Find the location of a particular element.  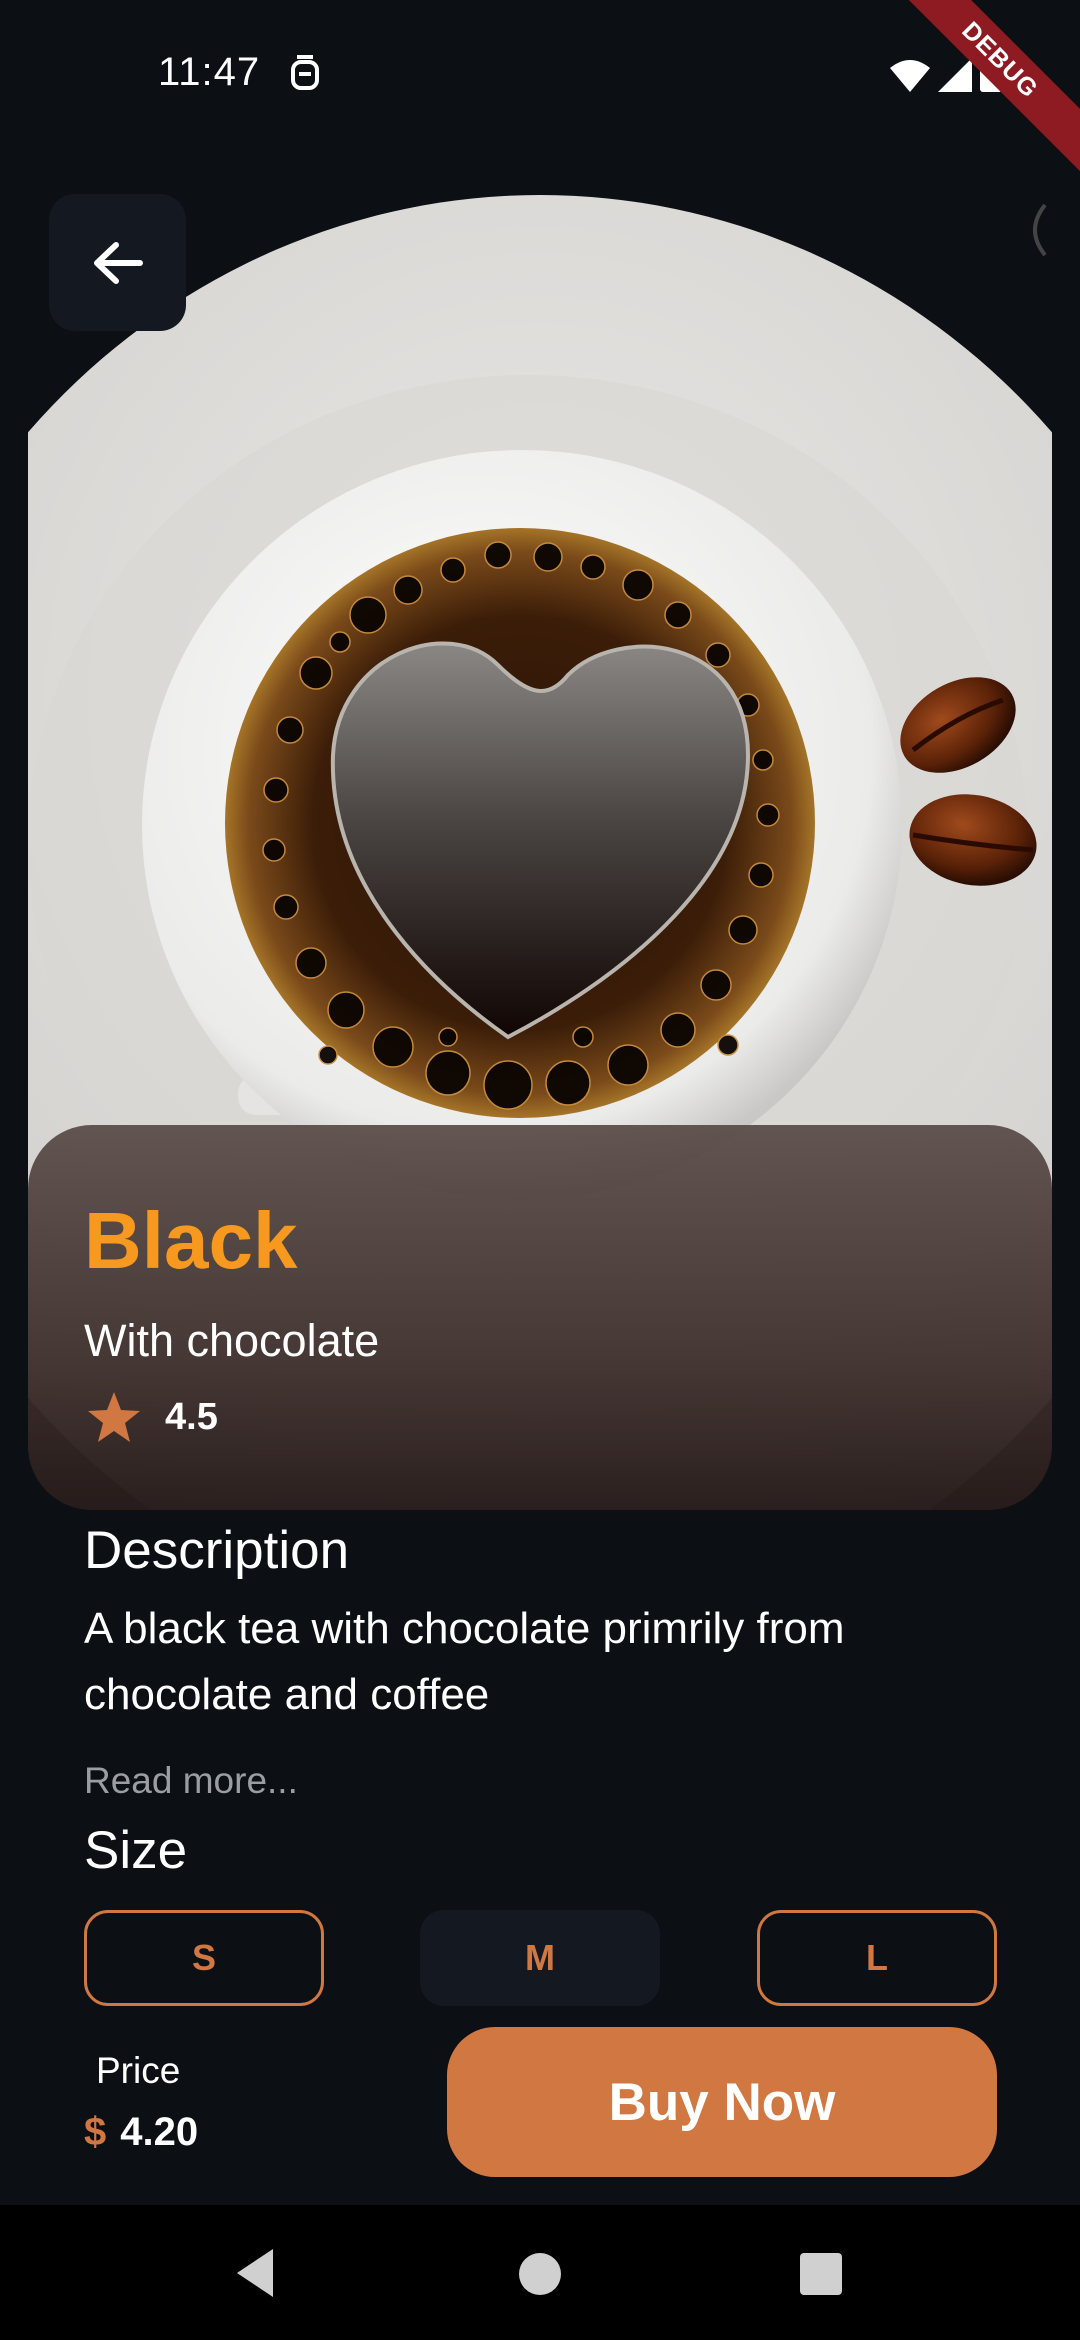

price-label: Price is located at coordinates (138, 2070).